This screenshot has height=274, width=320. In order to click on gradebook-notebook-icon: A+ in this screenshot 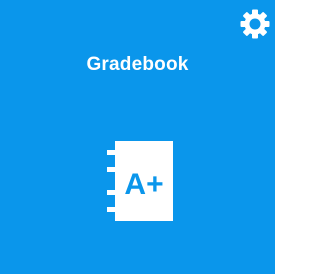, I will do `click(140, 181)`.